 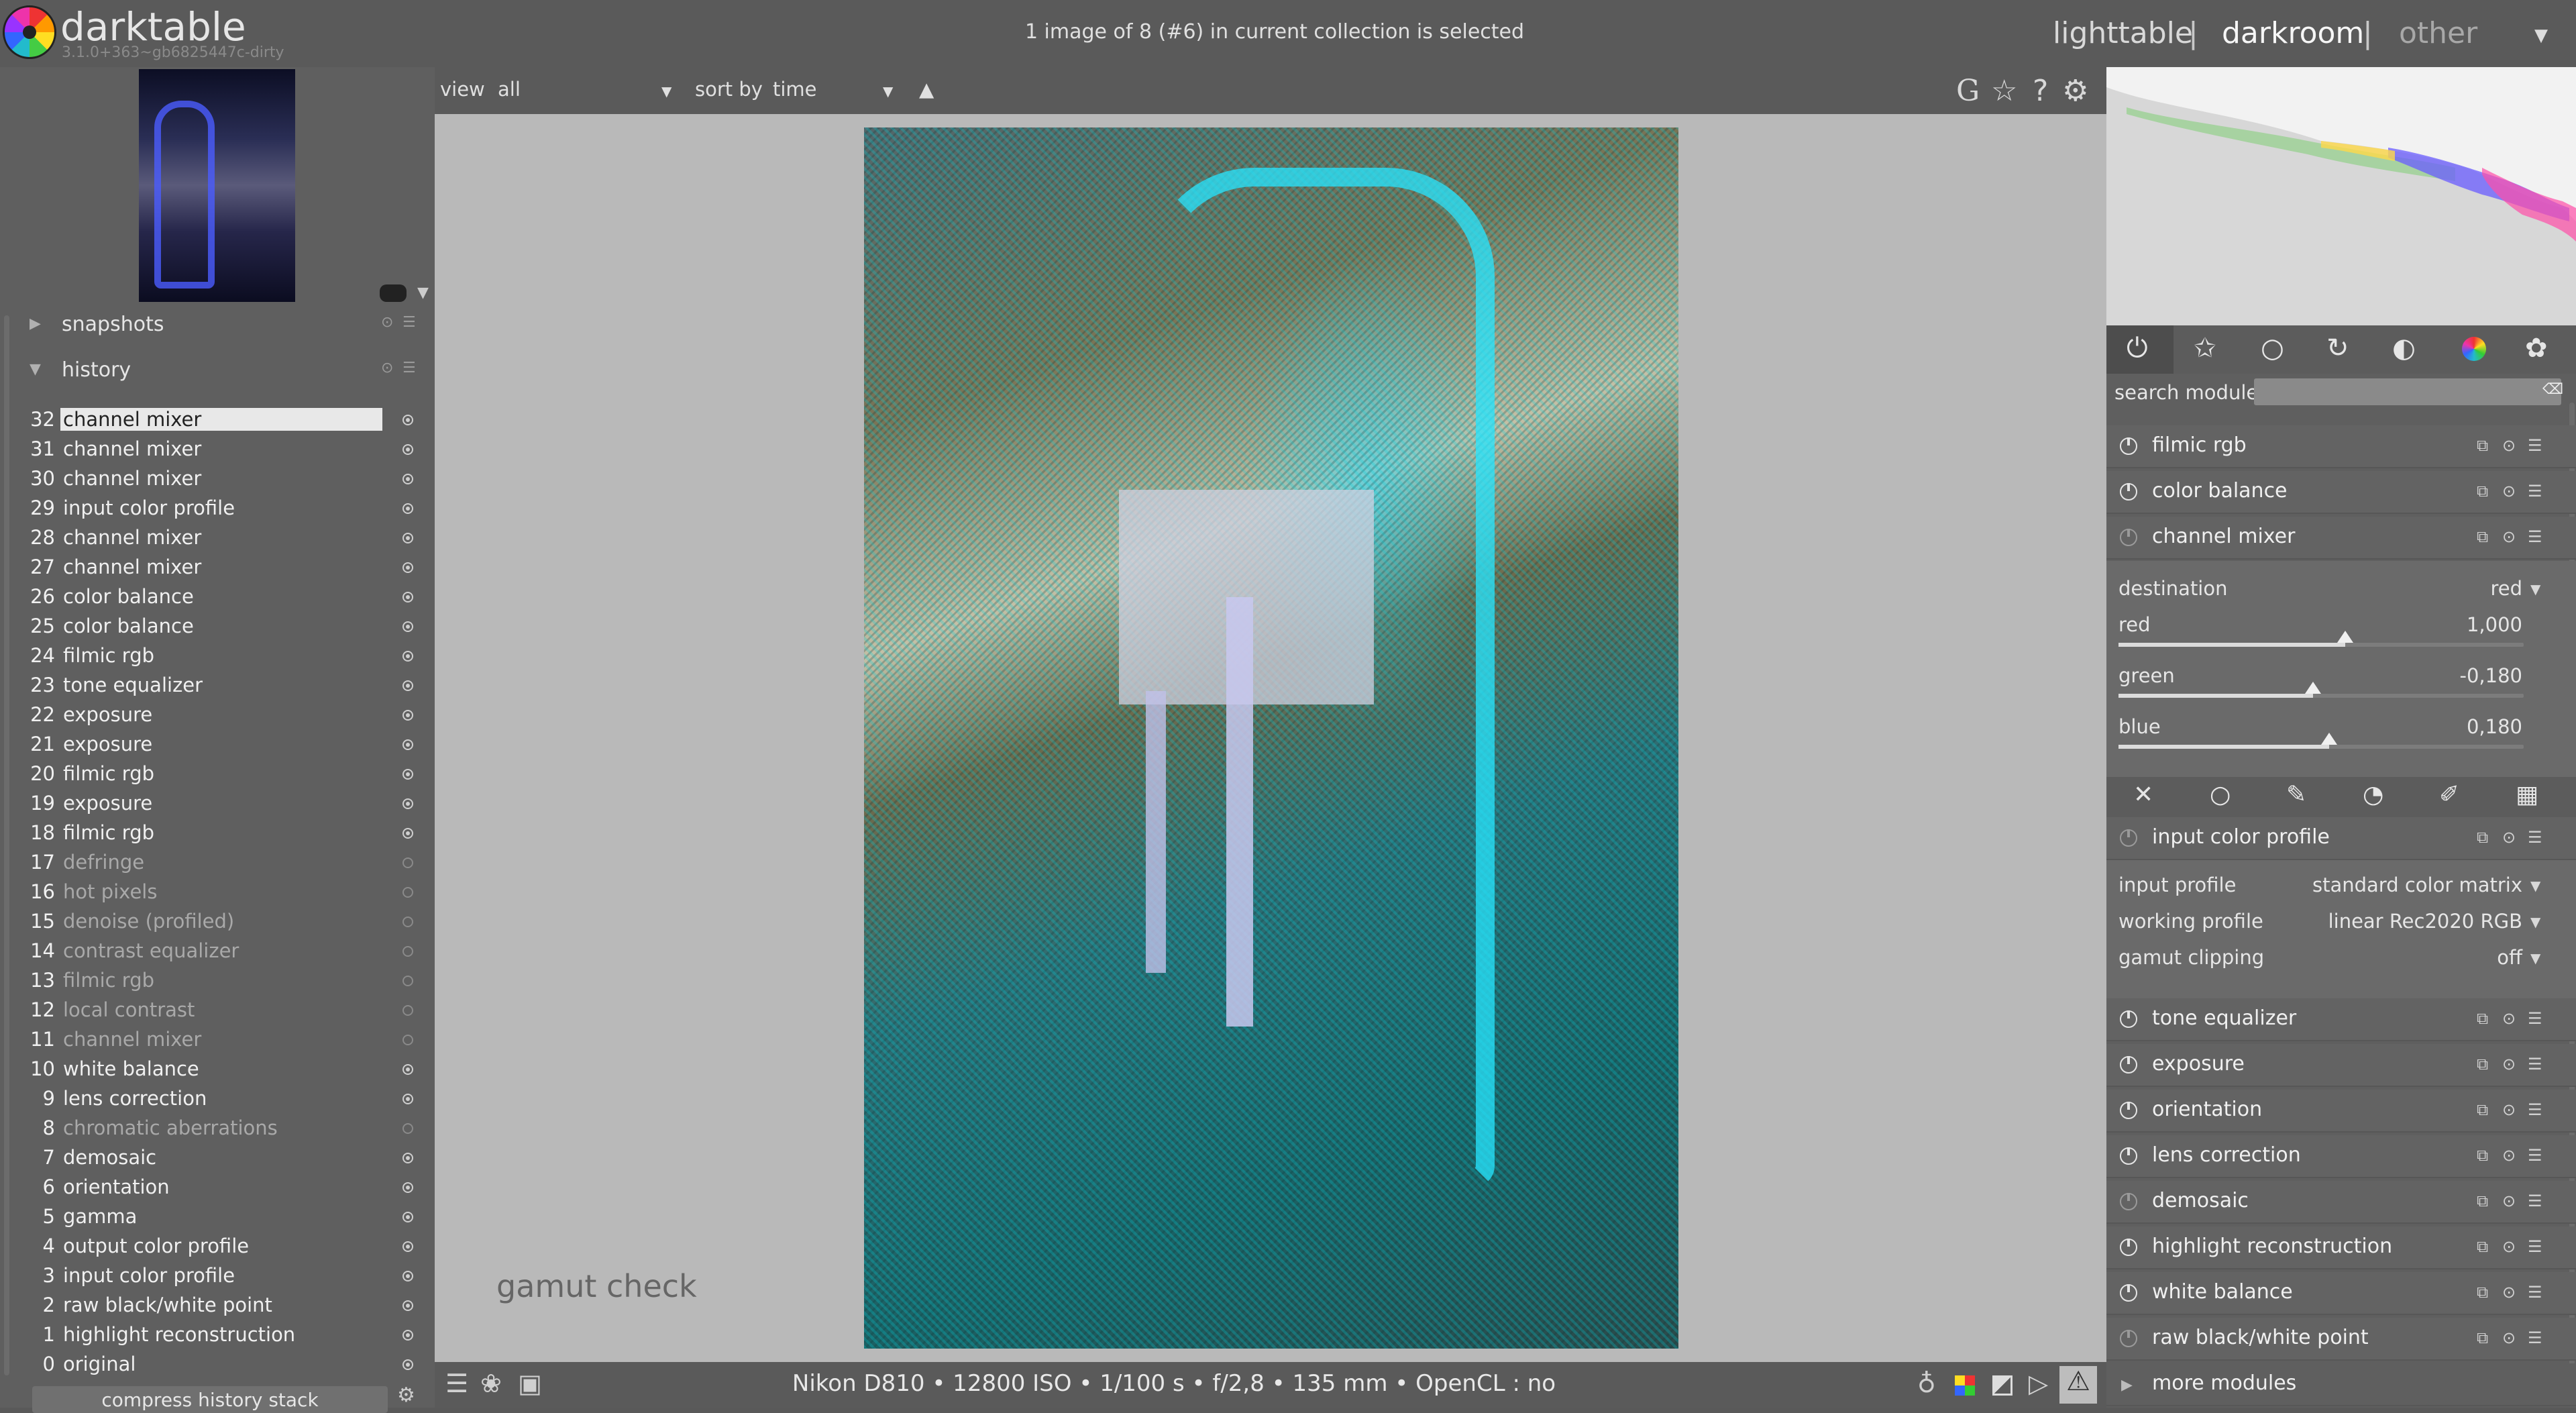 I want to click on module-header: demosaic ⧉ ⊙ ☰, so click(x=2341, y=1202).